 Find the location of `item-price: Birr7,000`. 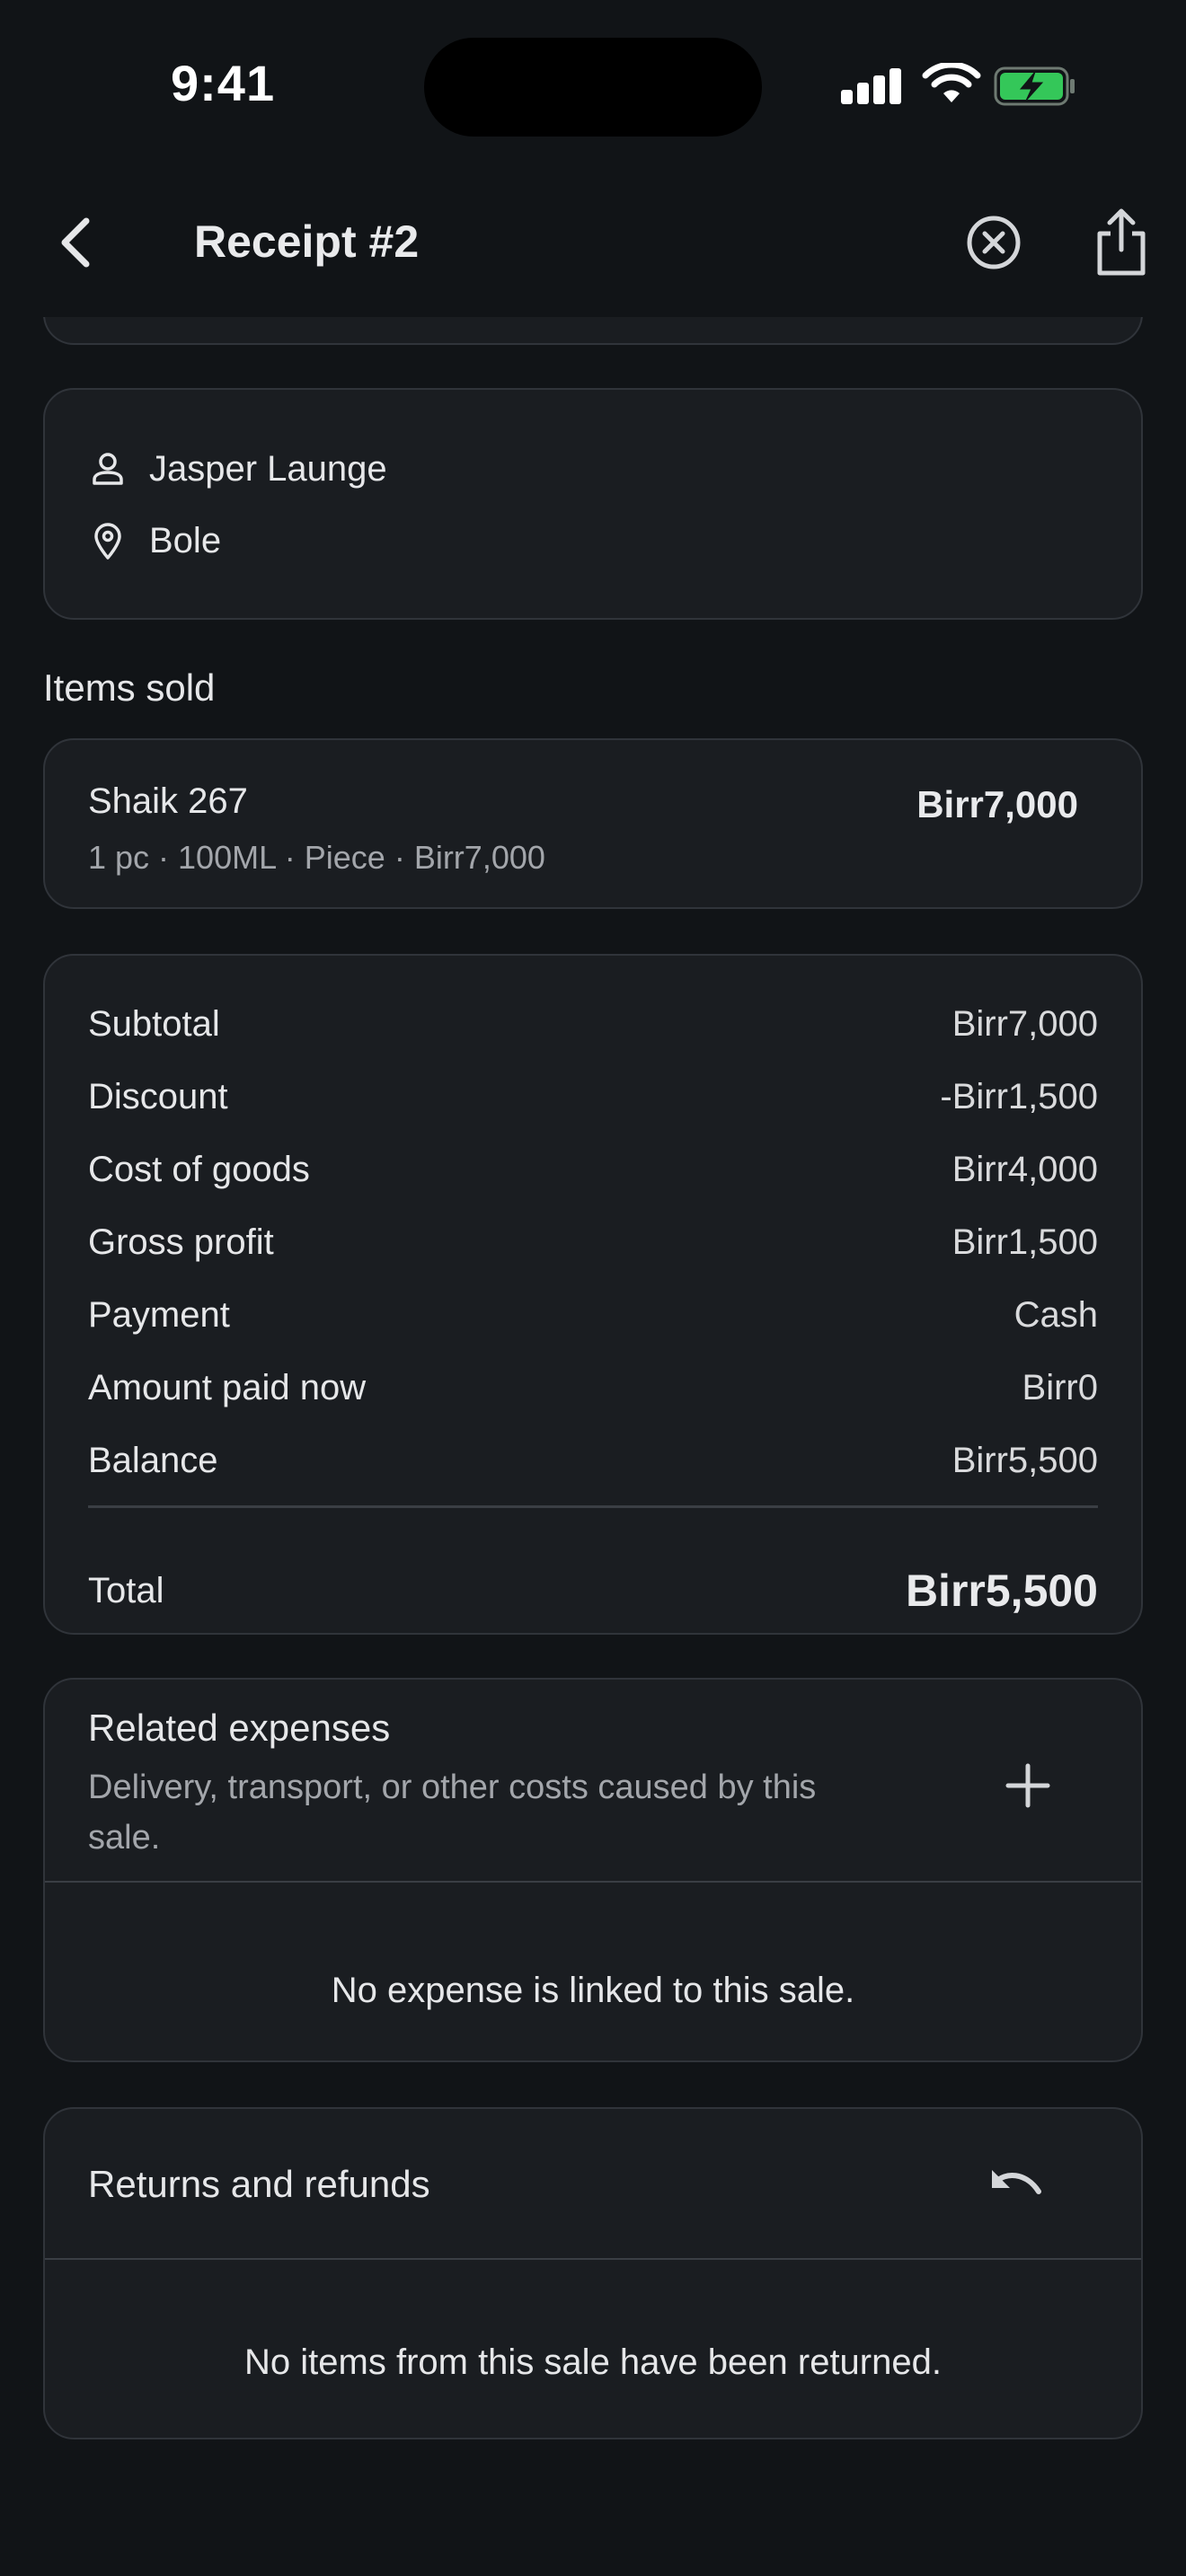

item-price: Birr7,000 is located at coordinates (997, 804).